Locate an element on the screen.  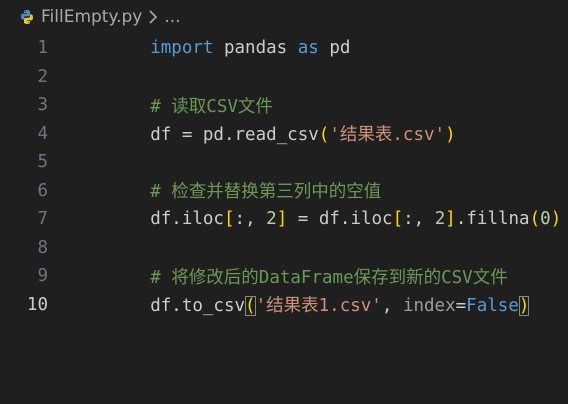
code-text: .fillna is located at coordinates (492, 219).